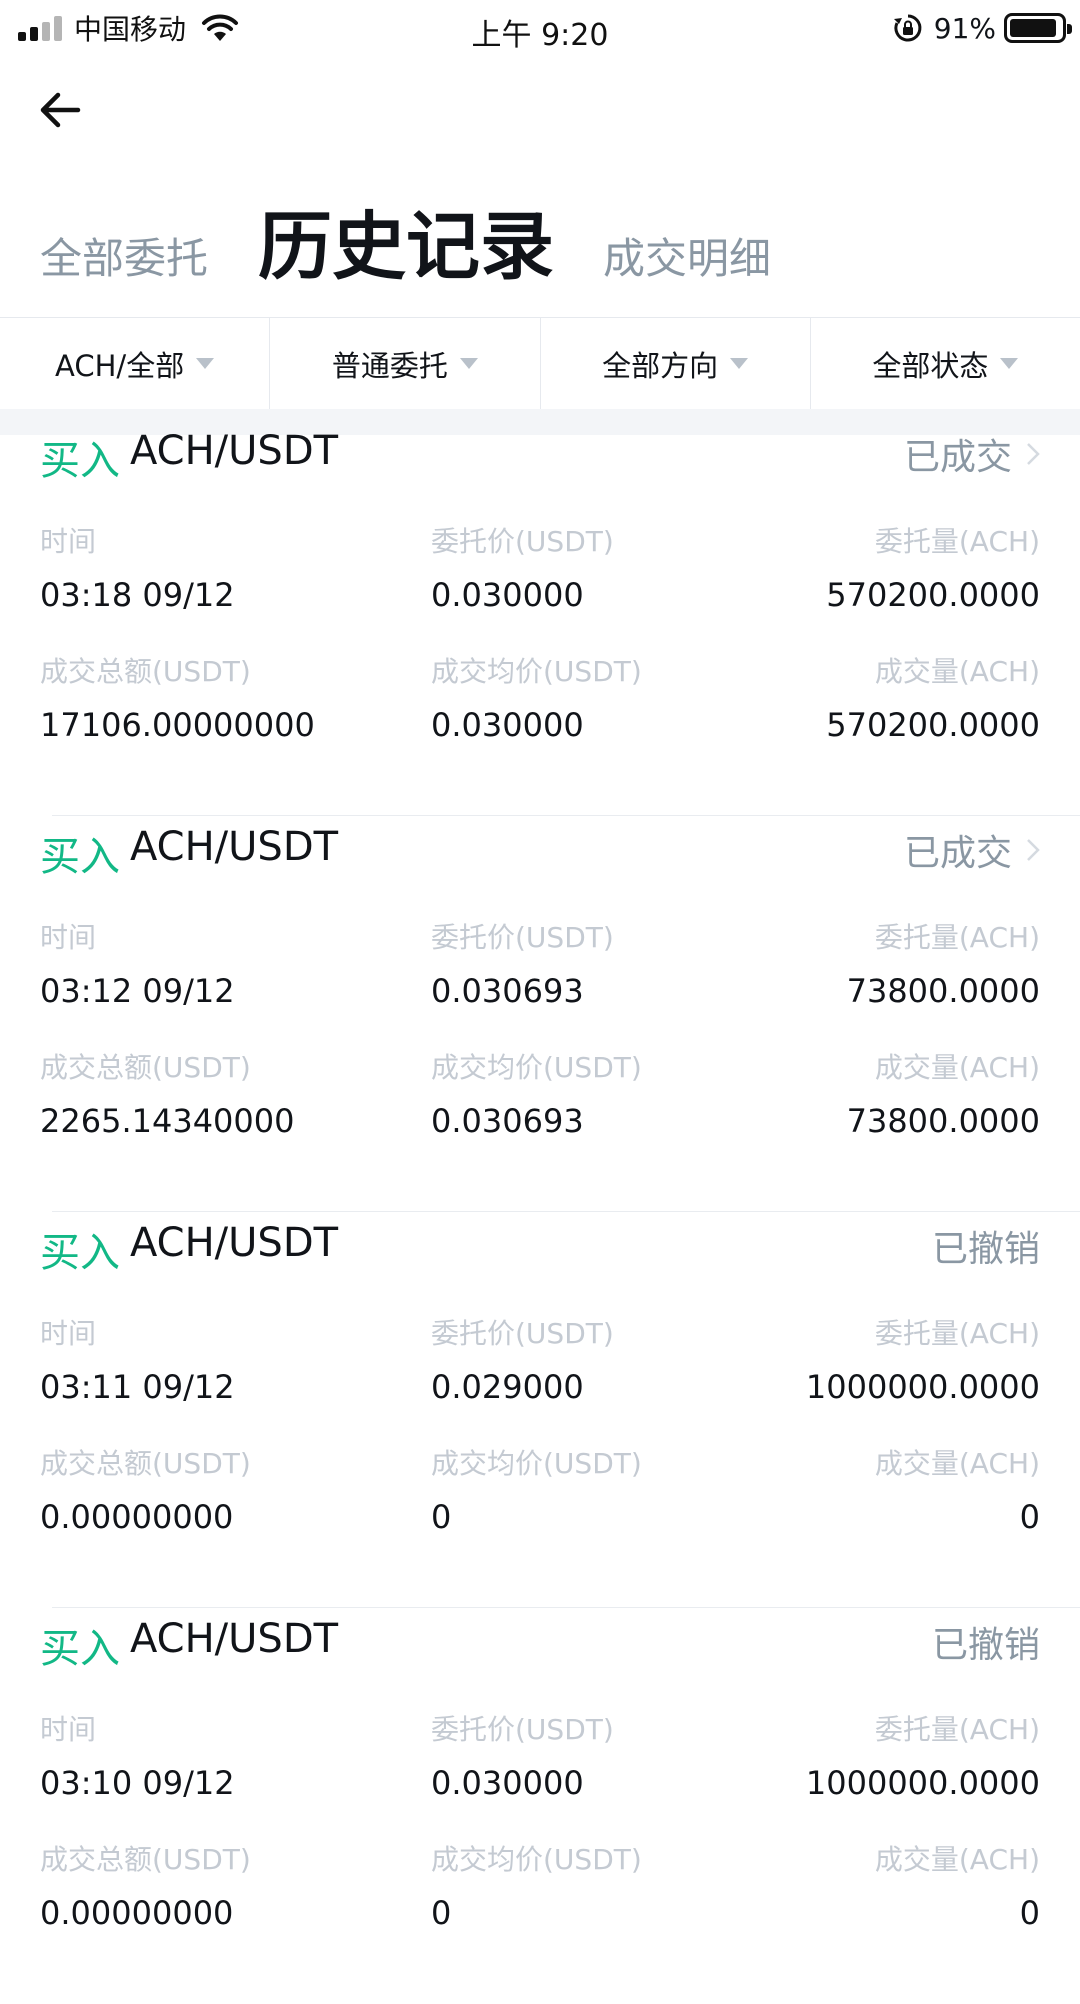  I want to click on back-arrow-icon, so click(60, 110).